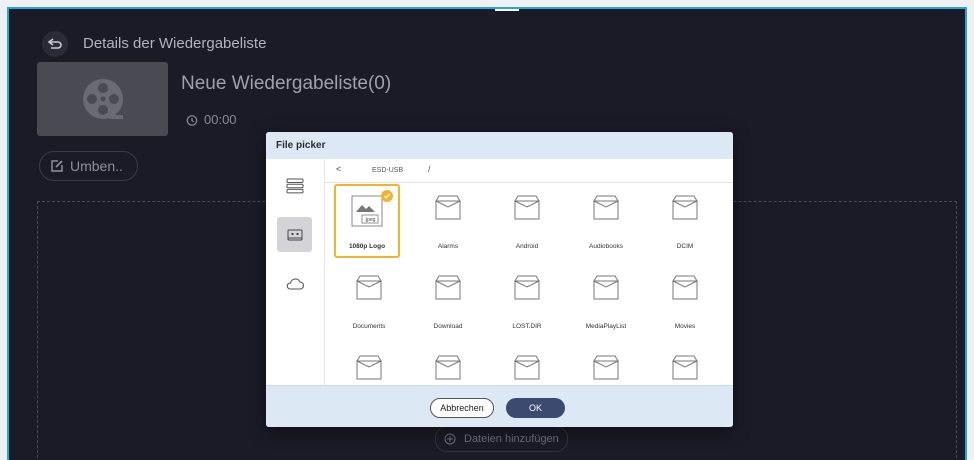 This screenshot has width=974, height=460. I want to click on folder-tile: Android, so click(527, 221).